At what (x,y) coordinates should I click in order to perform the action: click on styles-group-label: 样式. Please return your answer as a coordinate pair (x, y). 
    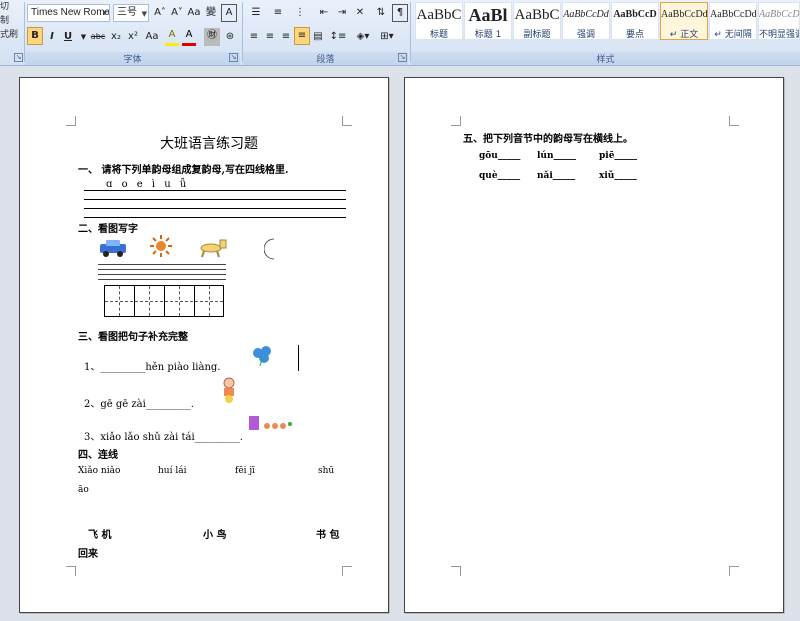
    Looking at the image, I should click on (605, 58).